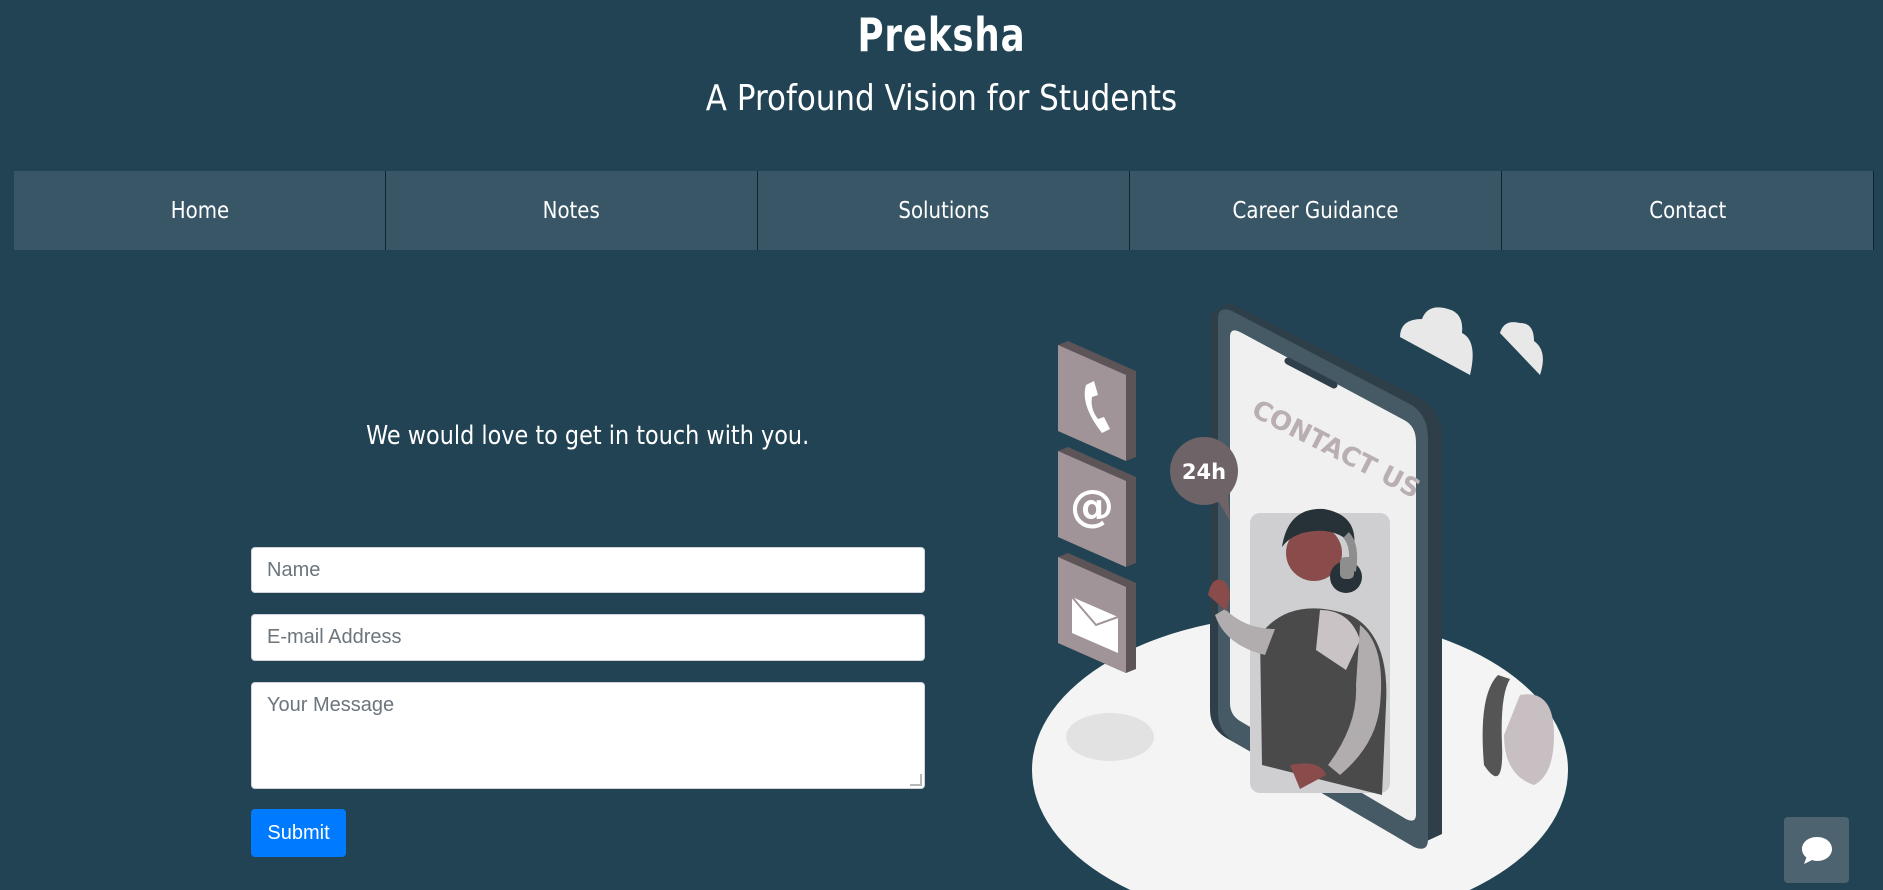 The image size is (1883, 890). I want to click on 24h-badge: 24h, so click(1204, 479).